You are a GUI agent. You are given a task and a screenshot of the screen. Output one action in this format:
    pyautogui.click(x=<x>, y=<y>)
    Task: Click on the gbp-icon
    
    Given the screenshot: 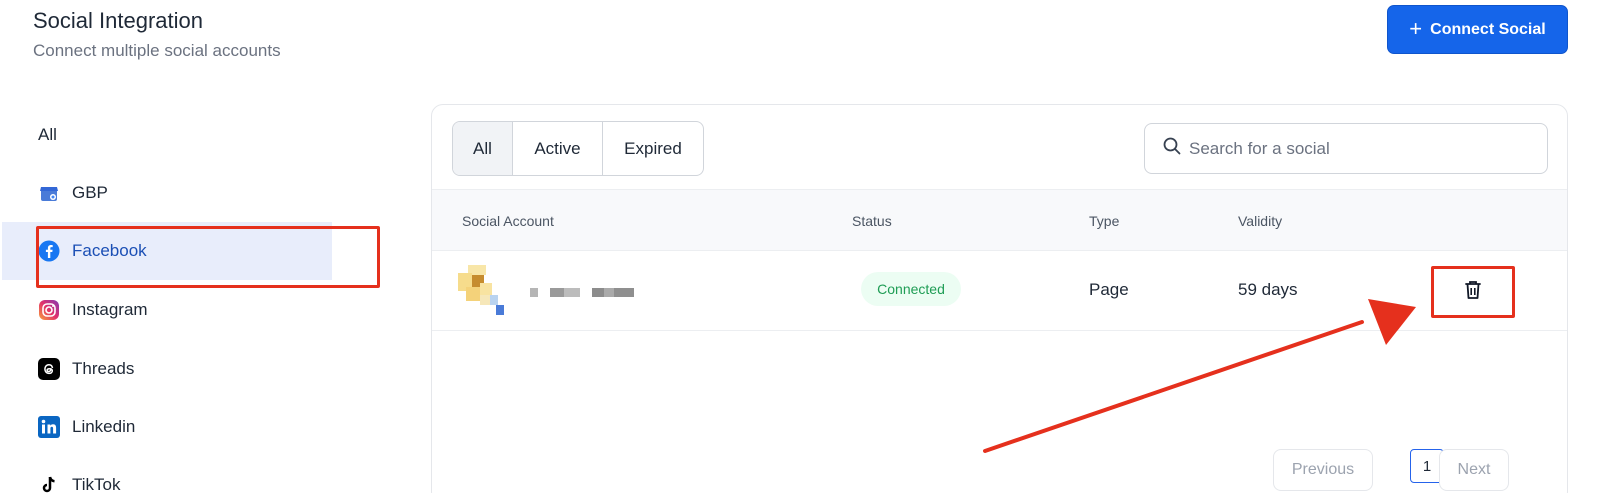 What is the action you would take?
    pyautogui.click(x=49, y=193)
    